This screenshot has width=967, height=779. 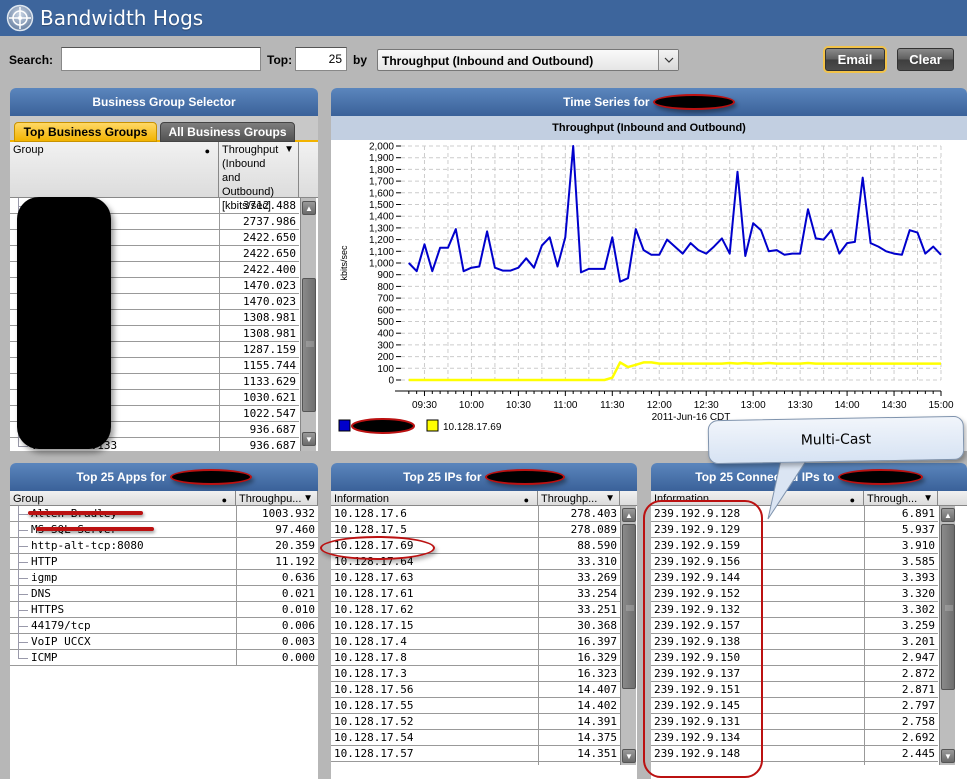 I want to click on clear-button: Clear, so click(x=925, y=59).